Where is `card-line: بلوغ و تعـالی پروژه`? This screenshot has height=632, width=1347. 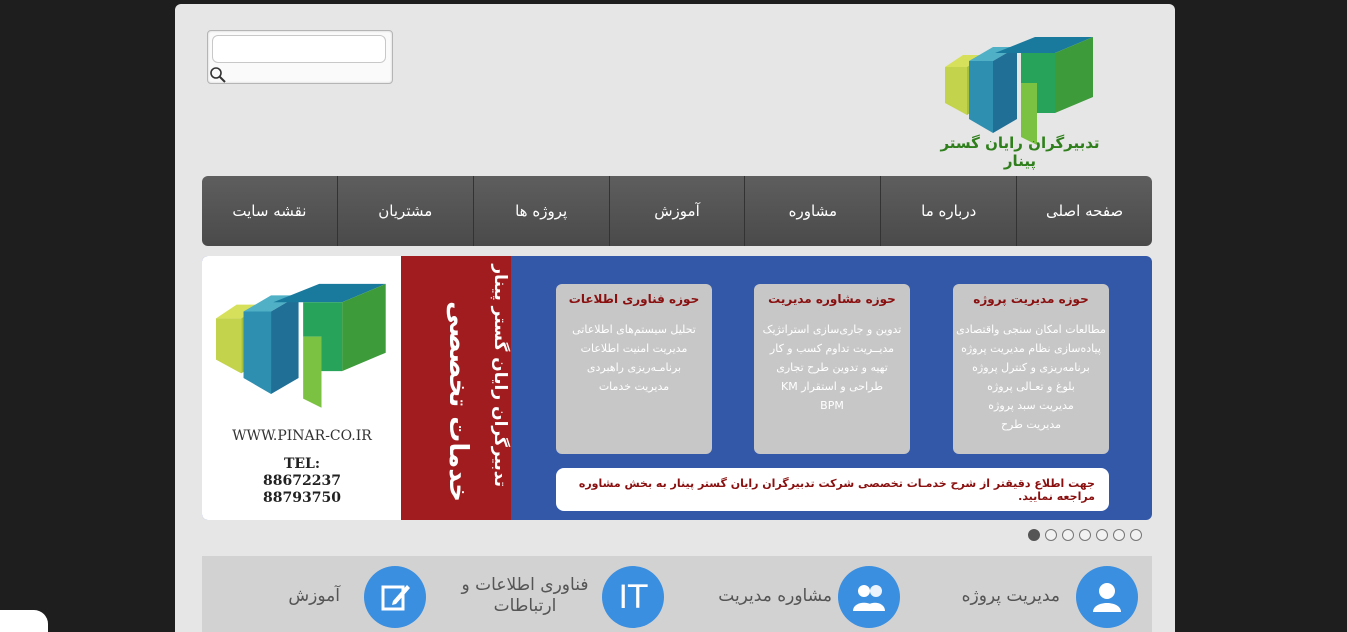 card-line: بلوغ و تعـالی پروژه is located at coordinates (1031, 386).